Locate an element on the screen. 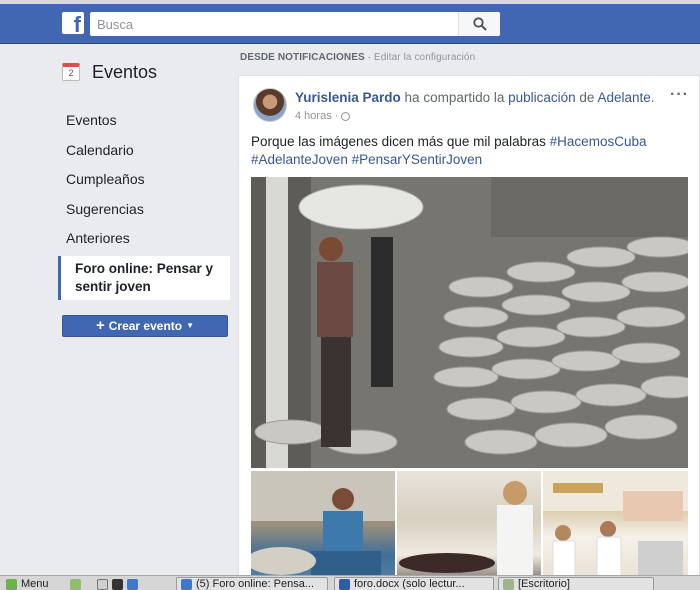 Image resolution: width=700 pixels, height=590 pixels. nav-item-calendario: Calendario is located at coordinates (144, 151).